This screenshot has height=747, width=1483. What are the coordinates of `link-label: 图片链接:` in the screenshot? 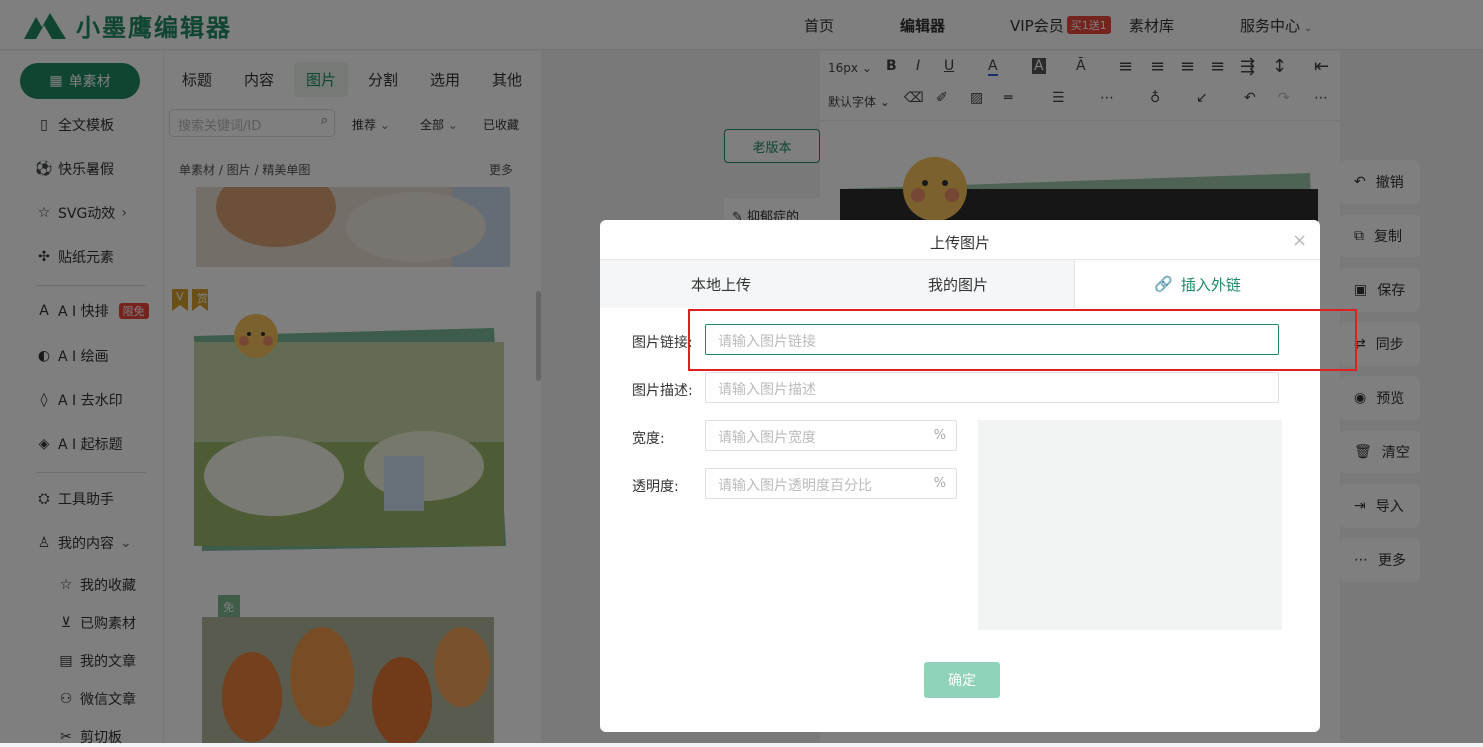 It's located at (662, 343).